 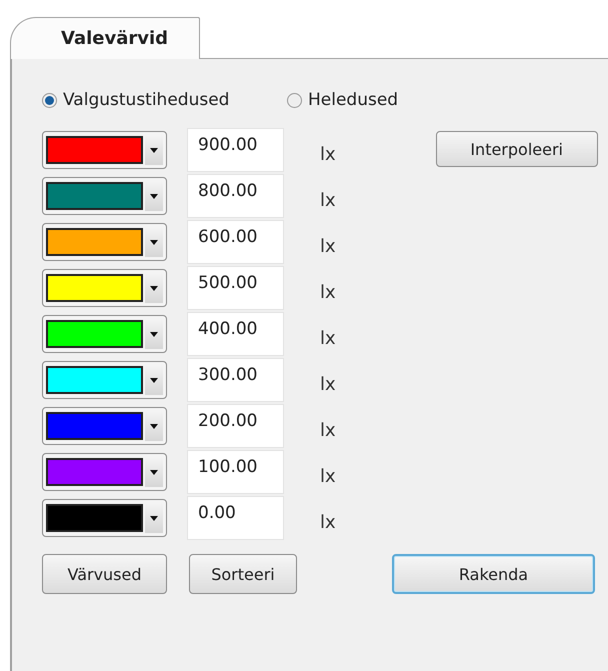 I want to click on value-field: 0.00, so click(x=235, y=518).